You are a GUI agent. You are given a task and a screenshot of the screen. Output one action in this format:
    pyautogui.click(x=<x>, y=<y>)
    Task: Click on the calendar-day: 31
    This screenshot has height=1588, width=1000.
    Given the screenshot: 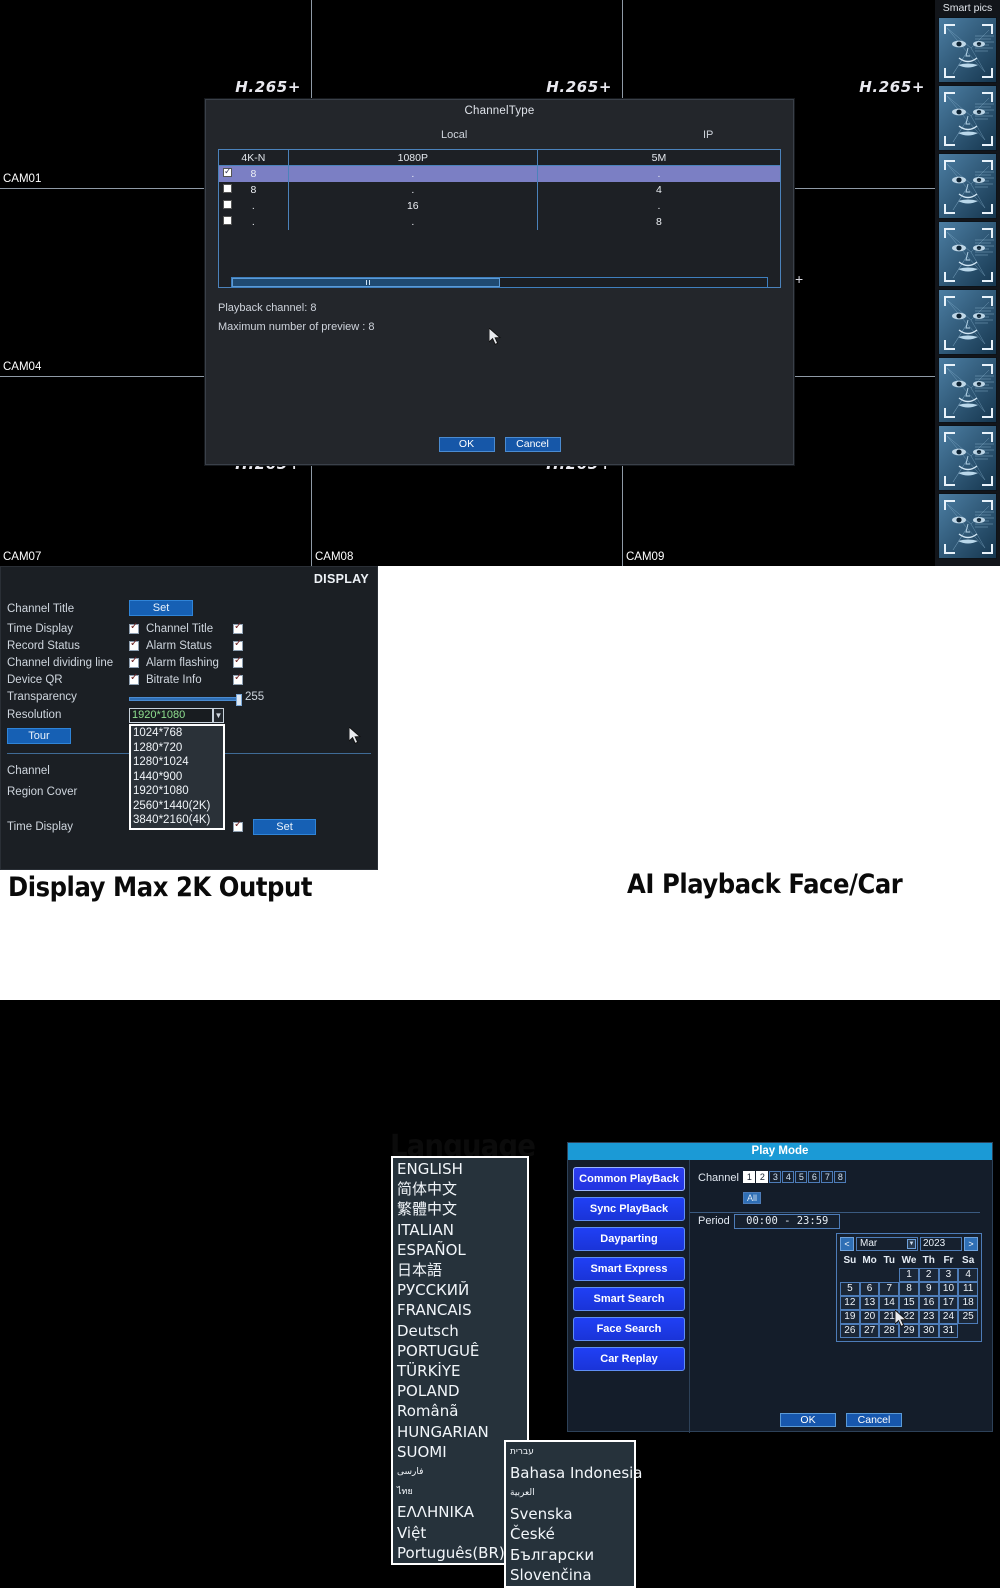 What is the action you would take?
    pyautogui.click(x=948, y=1331)
    